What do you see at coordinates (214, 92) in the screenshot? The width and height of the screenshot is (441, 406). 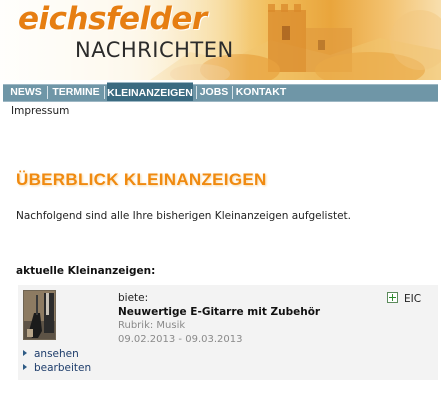 I see `nav-item-jobs: JOBS` at bounding box center [214, 92].